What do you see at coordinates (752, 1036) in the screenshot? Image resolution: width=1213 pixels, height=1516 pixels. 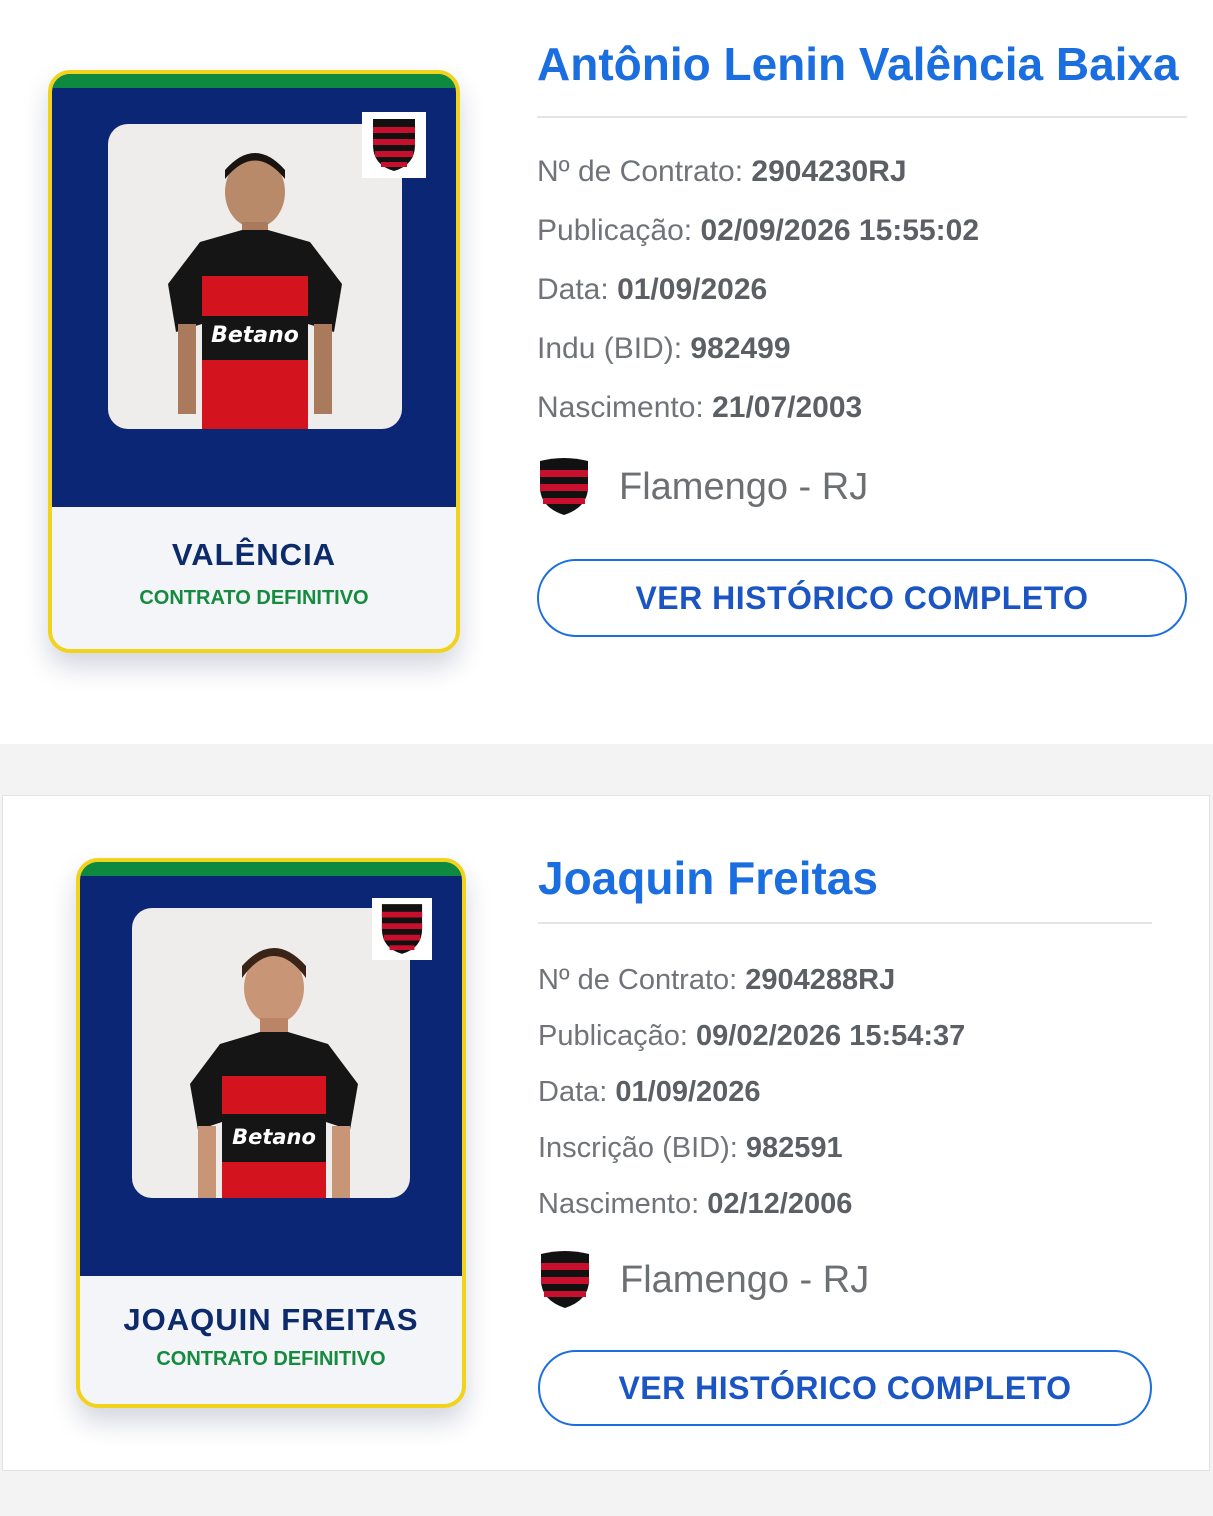 I see `publication-field: Publicação: 09/02/2026 15:54:37` at bounding box center [752, 1036].